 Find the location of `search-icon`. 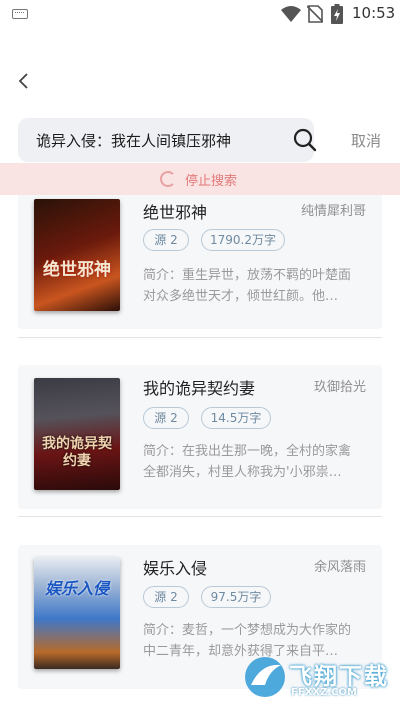

search-icon is located at coordinates (305, 140).